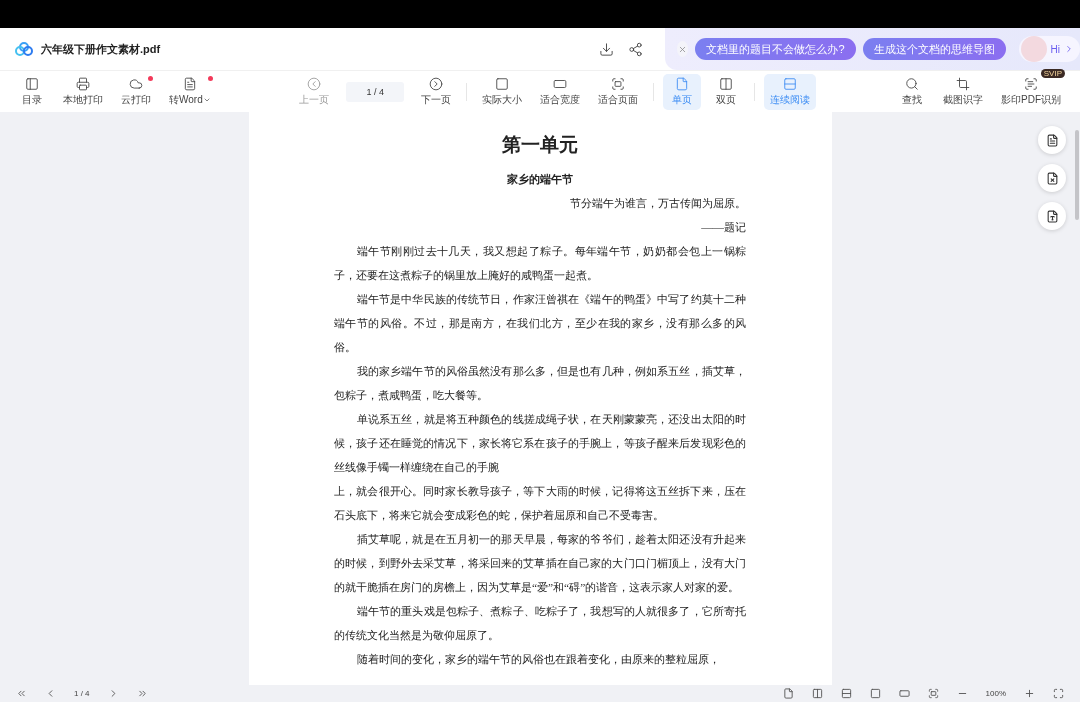 The image size is (1080, 702). What do you see at coordinates (726, 91) in the screenshot?
I see `layout-button: 双页` at bounding box center [726, 91].